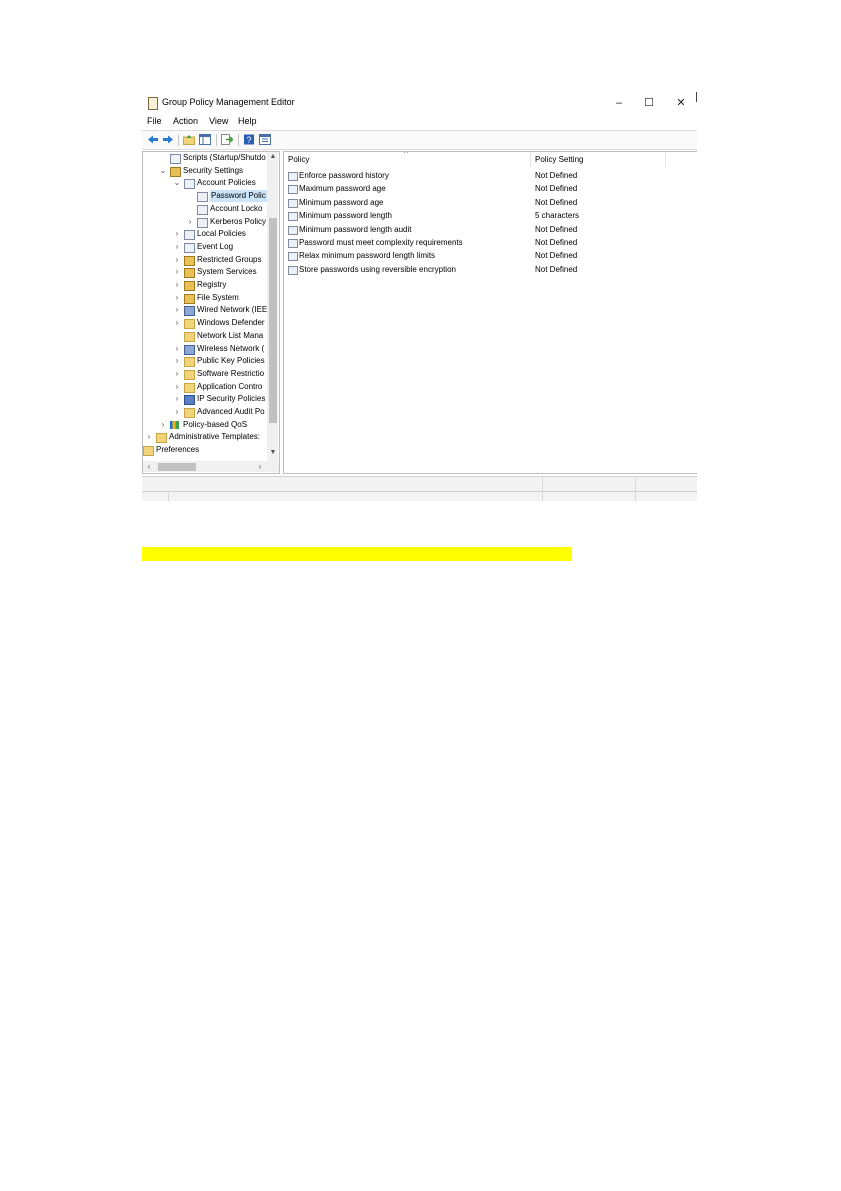  I want to click on tree-item-label: Wireless Network (, so click(231, 348).